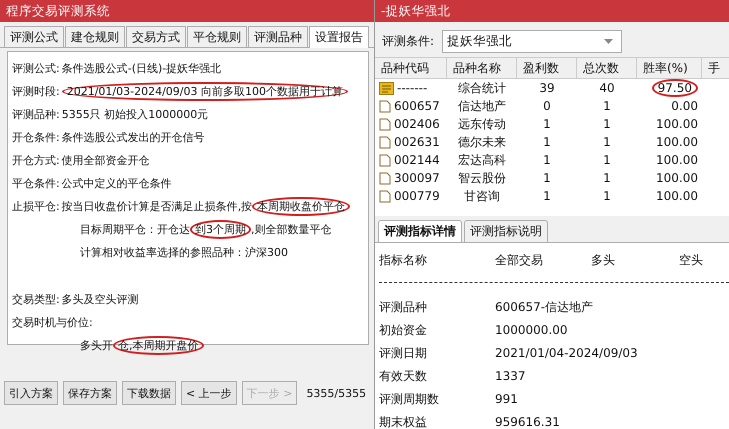 The height and width of the screenshot is (429, 729). Describe the element at coordinates (417, 196) in the screenshot. I see `table-cell-text: 000779` at that location.